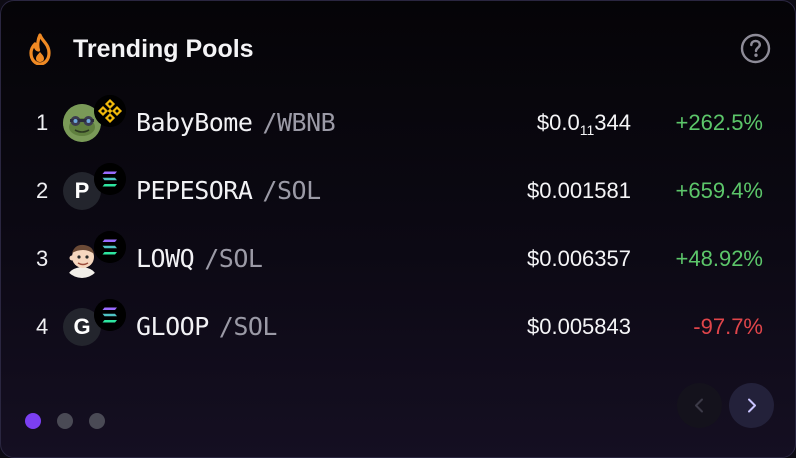  What do you see at coordinates (165, 258) in the screenshot?
I see `base-token: LOWQ` at bounding box center [165, 258].